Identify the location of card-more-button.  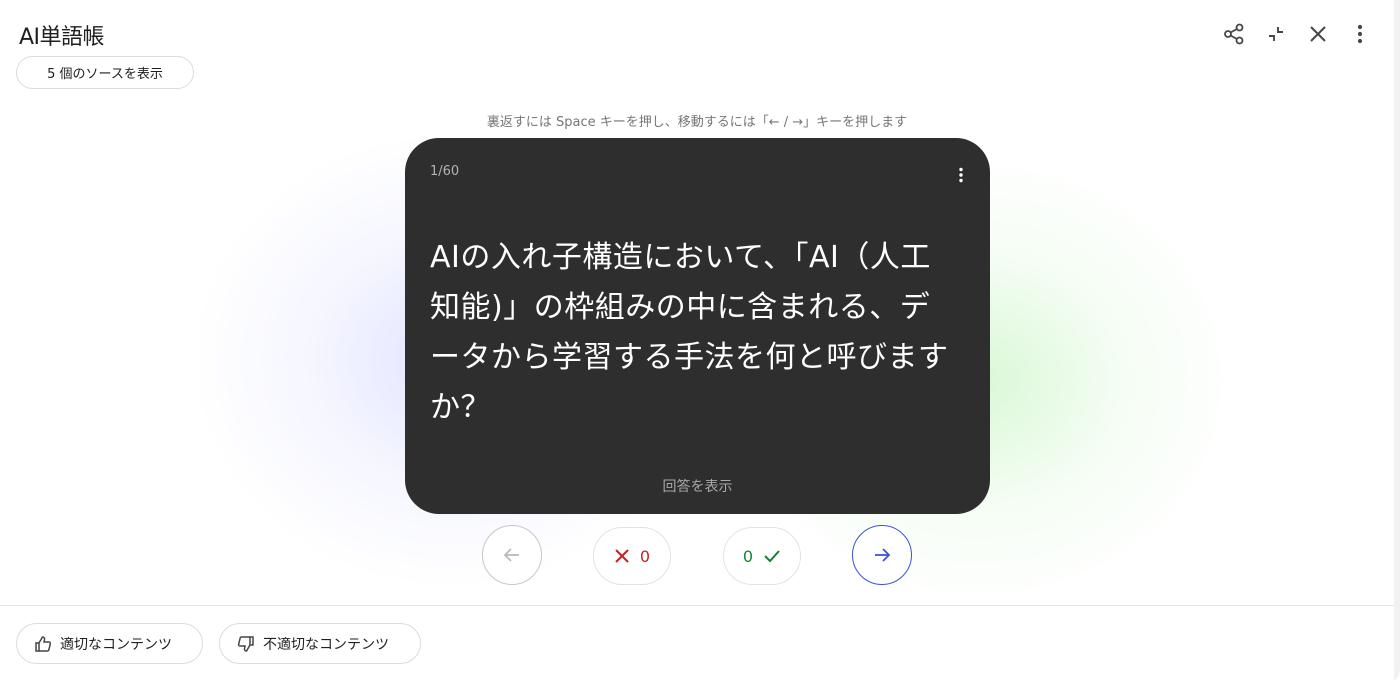
(961, 175).